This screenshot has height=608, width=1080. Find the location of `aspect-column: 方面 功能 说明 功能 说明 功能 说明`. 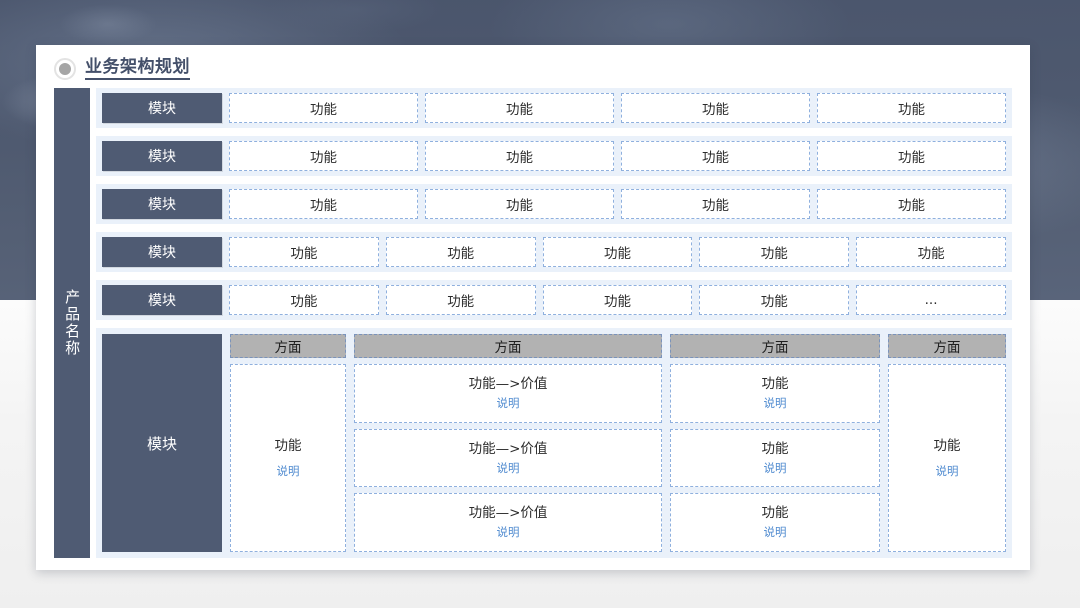

aspect-column: 方面 功能 说明 功能 说明 功能 说明 is located at coordinates (775, 443).